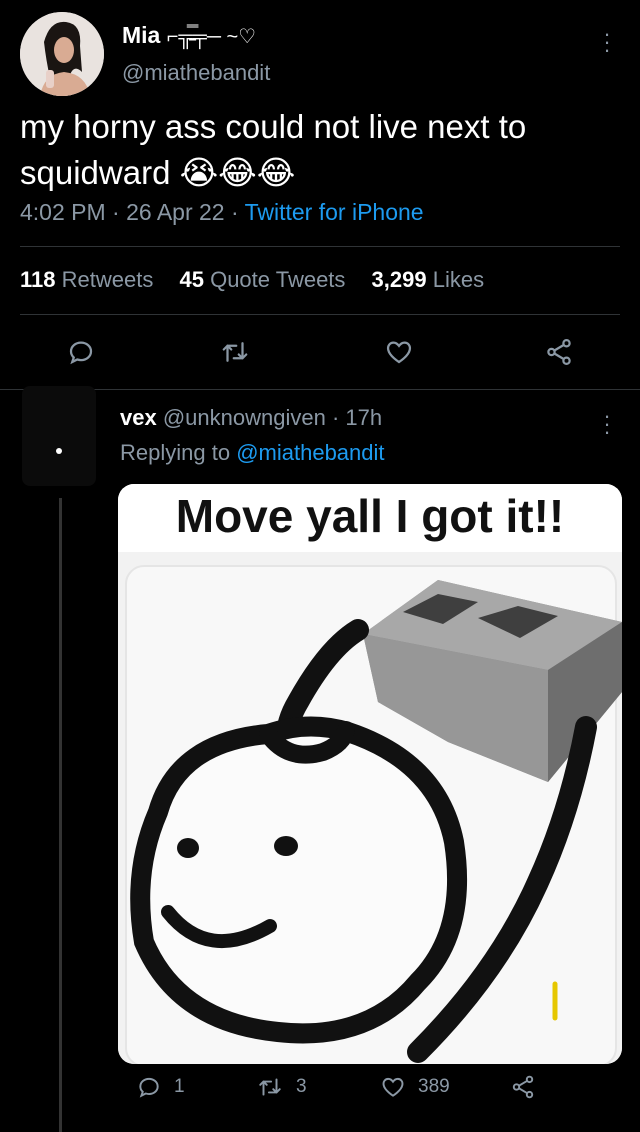  I want to click on avatar-dot, so click(59, 451).